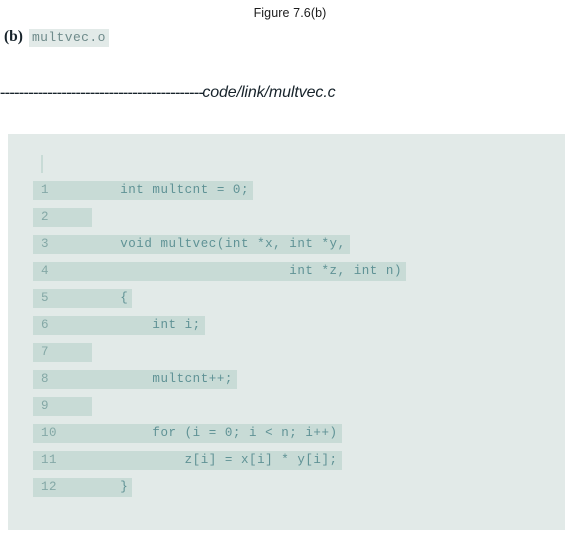 The image size is (580, 546). Describe the element at coordinates (299, 487) in the screenshot. I see `code-line: 12 }` at that location.